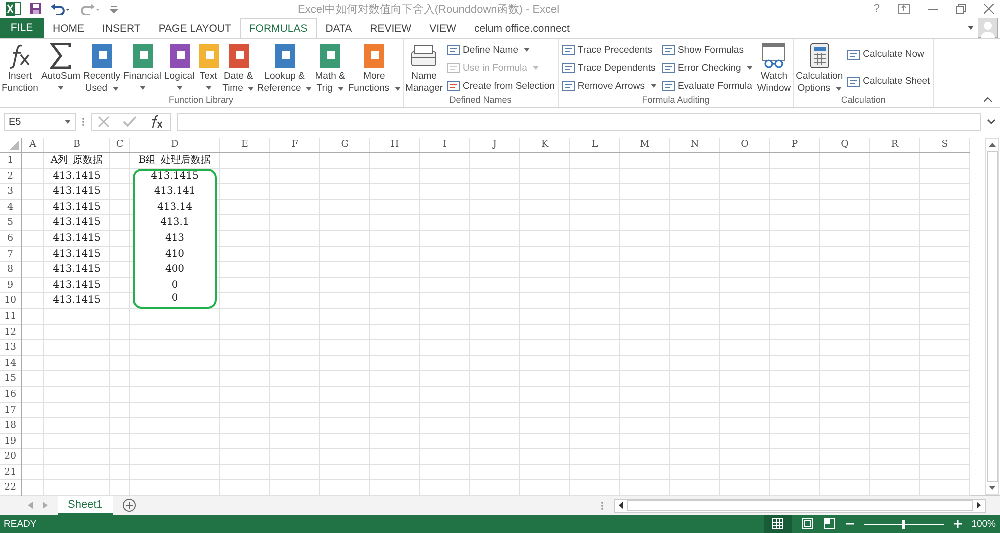  Describe the element at coordinates (11, 208) in the screenshot. I see `row-header: 4` at that location.